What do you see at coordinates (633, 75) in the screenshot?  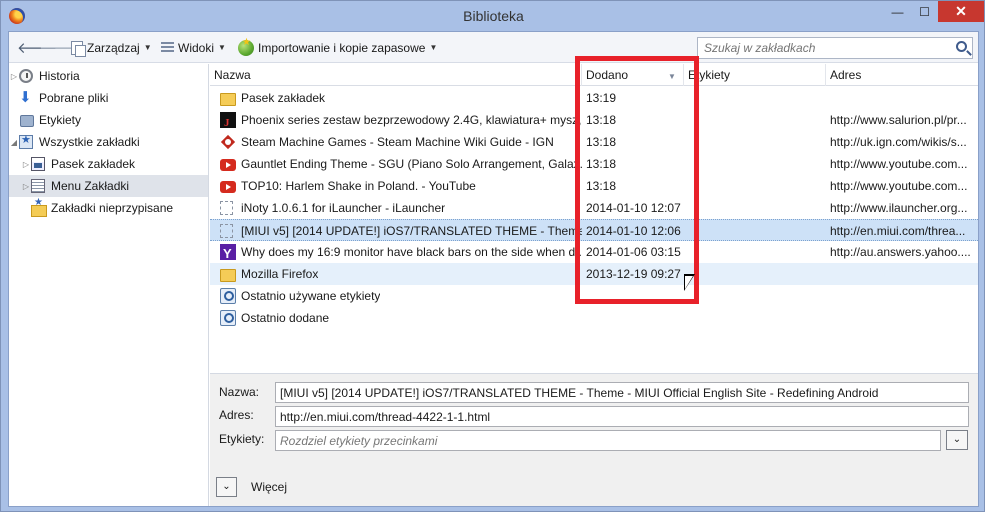 I see `column-header-added: Dodano ▼` at bounding box center [633, 75].